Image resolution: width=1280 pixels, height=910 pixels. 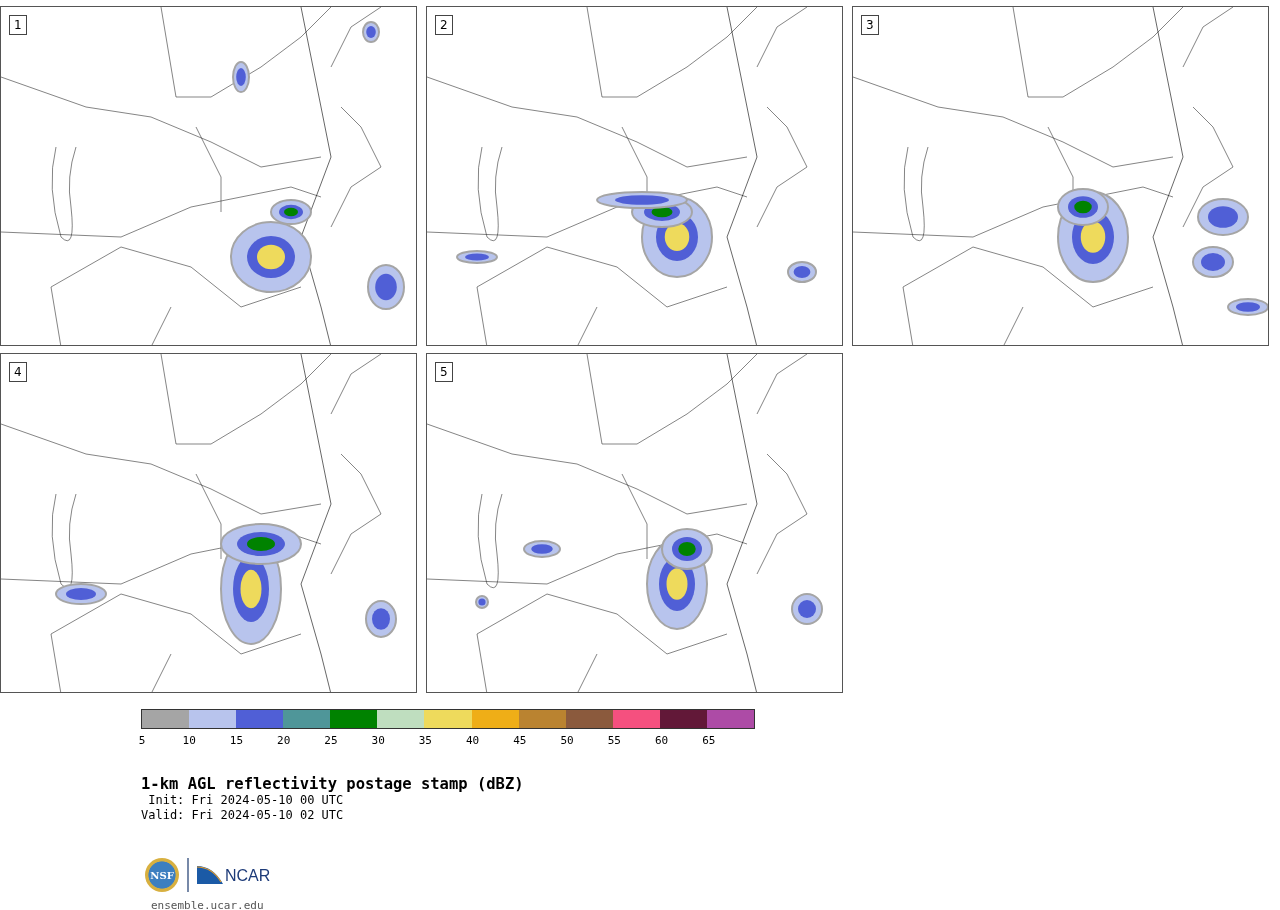 What do you see at coordinates (709, 740) in the screenshot?
I see `tick-label: 65` at bounding box center [709, 740].